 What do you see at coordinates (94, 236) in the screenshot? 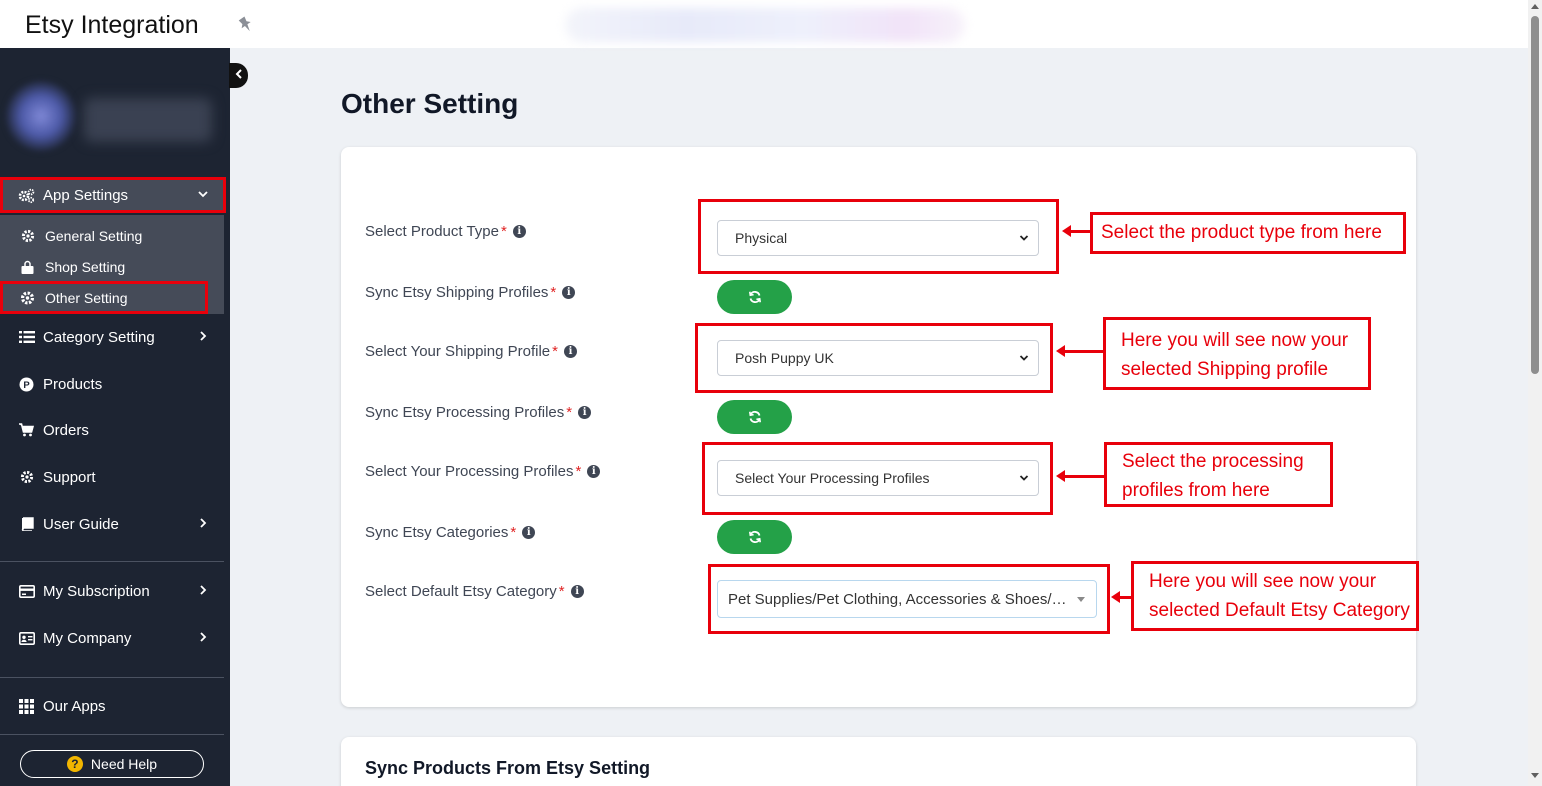
I see `sidebar-subitem-label: General Setting` at bounding box center [94, 236].